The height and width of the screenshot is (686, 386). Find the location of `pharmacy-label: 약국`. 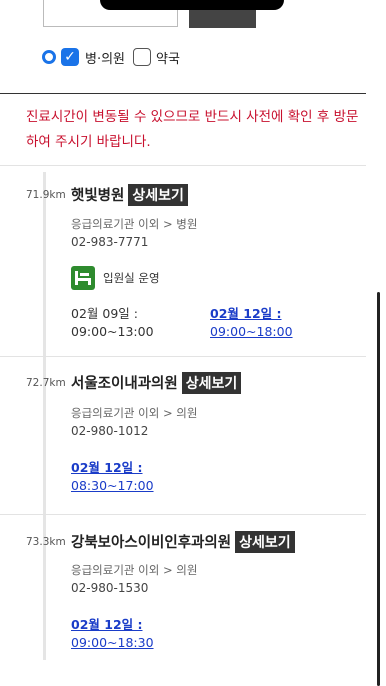

pharmacy-label: 약국 is located at coordinates (168, 59).